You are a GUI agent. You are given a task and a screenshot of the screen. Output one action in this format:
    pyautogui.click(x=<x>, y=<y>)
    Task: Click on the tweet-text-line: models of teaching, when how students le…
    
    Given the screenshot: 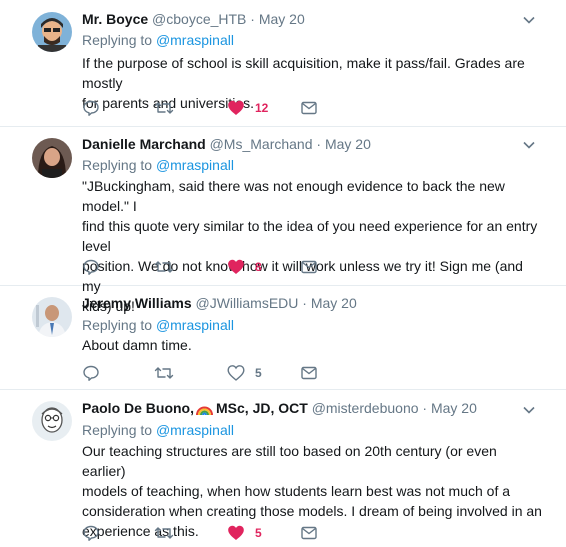 What is the action you would take?
    pyautogui.click(x=296, y=491)
    